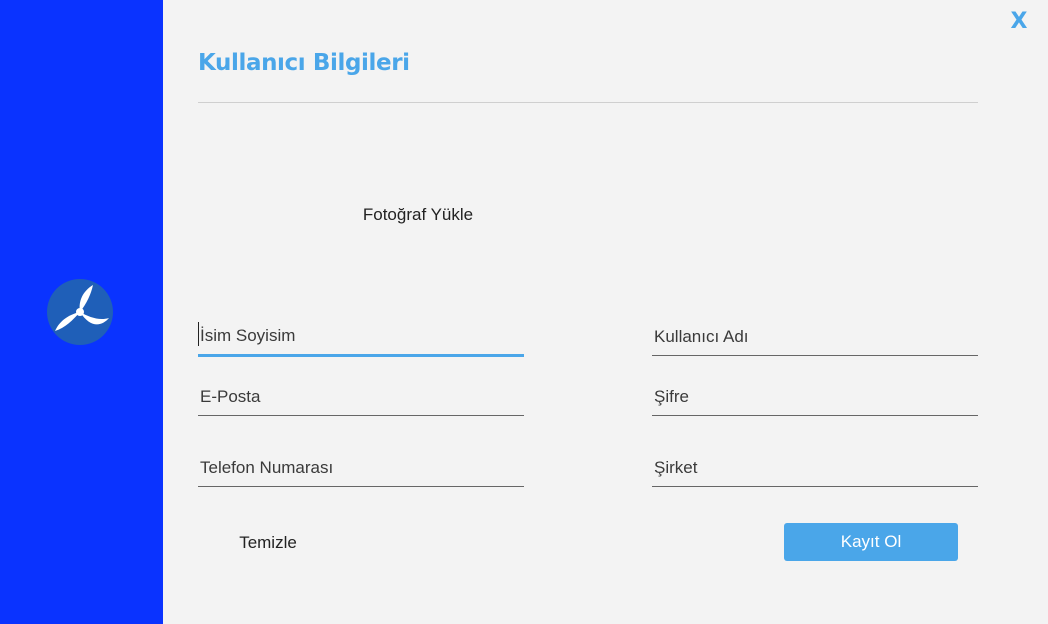 The height and width of the screenshot is (624, 1048). Describe the element at coordinates (268, 543) in the screenshot. I see `clear-button: Temizle` at that location.